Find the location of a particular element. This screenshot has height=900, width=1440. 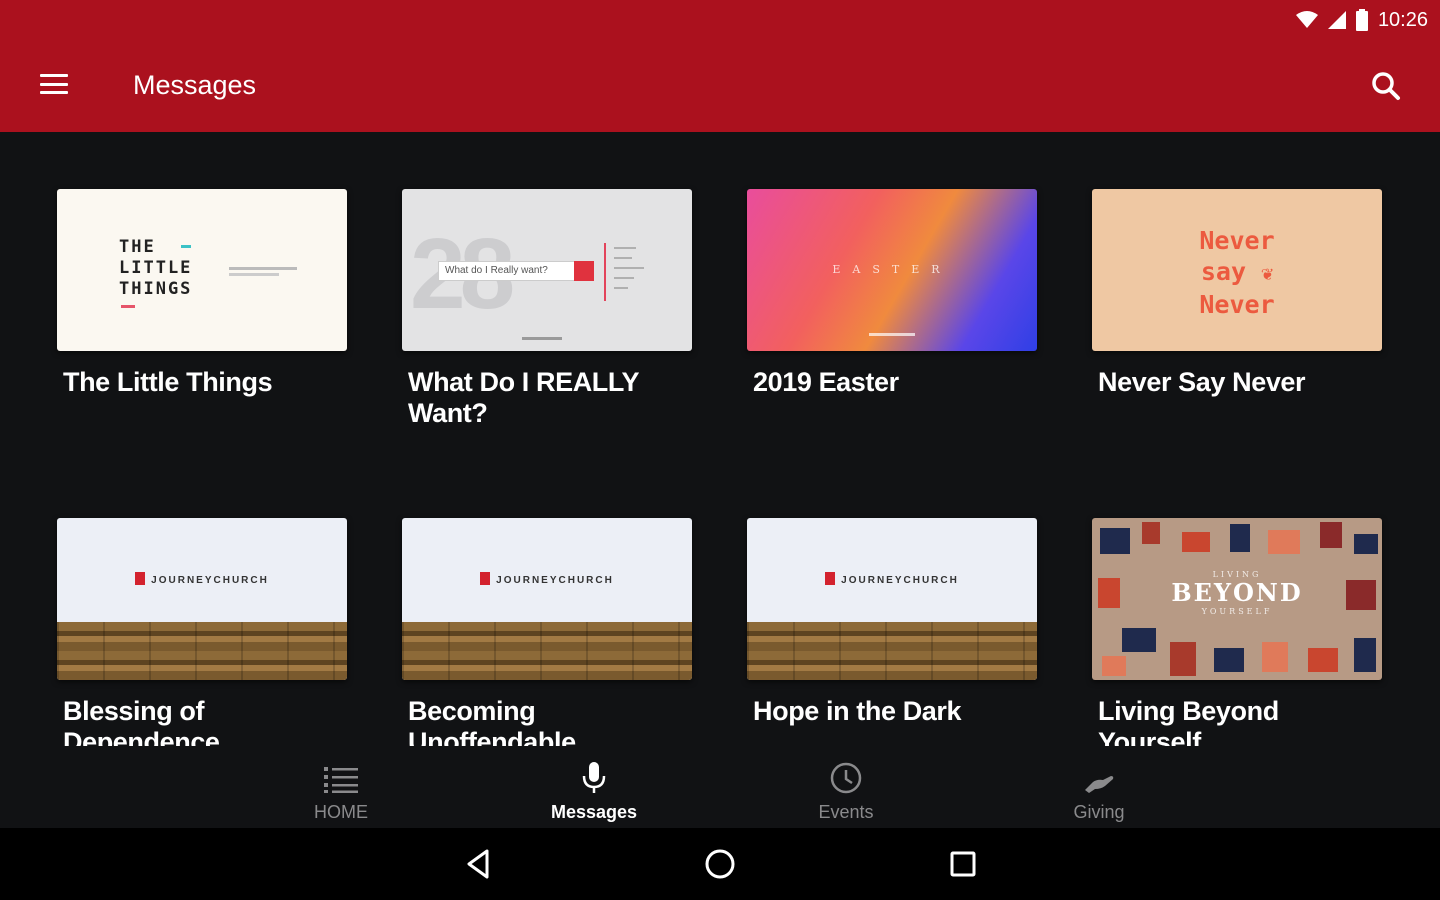

thumbnail-text: Never say ❦ Never is located at coordinates (1237, 272).